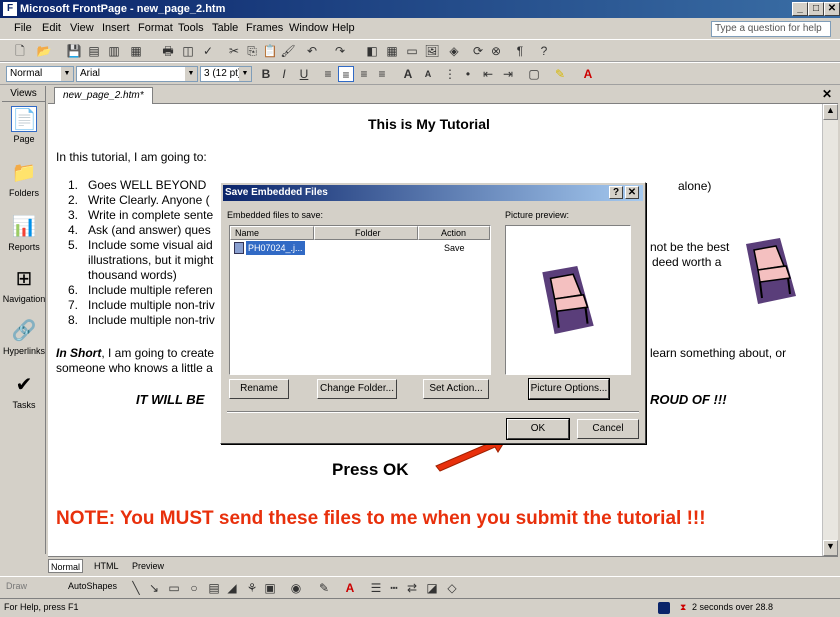  I want to click on tab-new-page-2: new_page_2.htm*, so click(103, 95).